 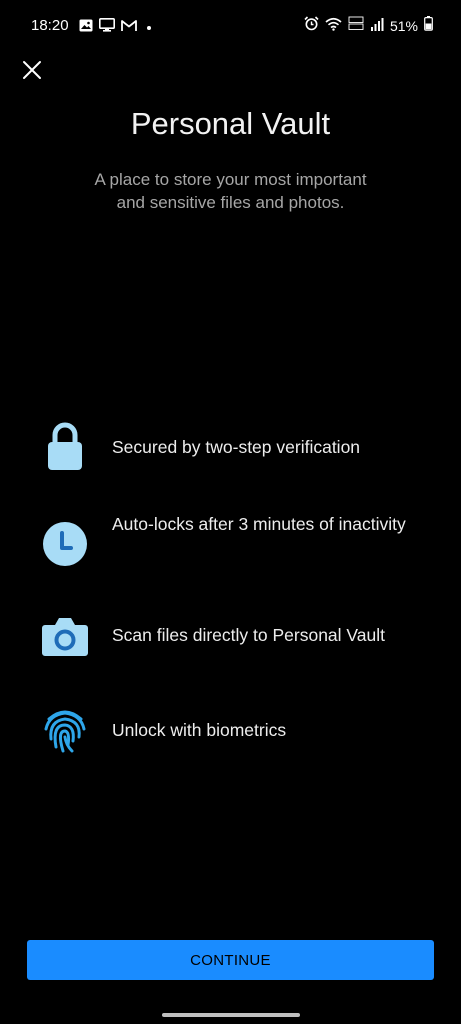 What do you see at coordinates (356, 26) in the screenshot?
I see `volte-icon` at bounding box center [356, 26].